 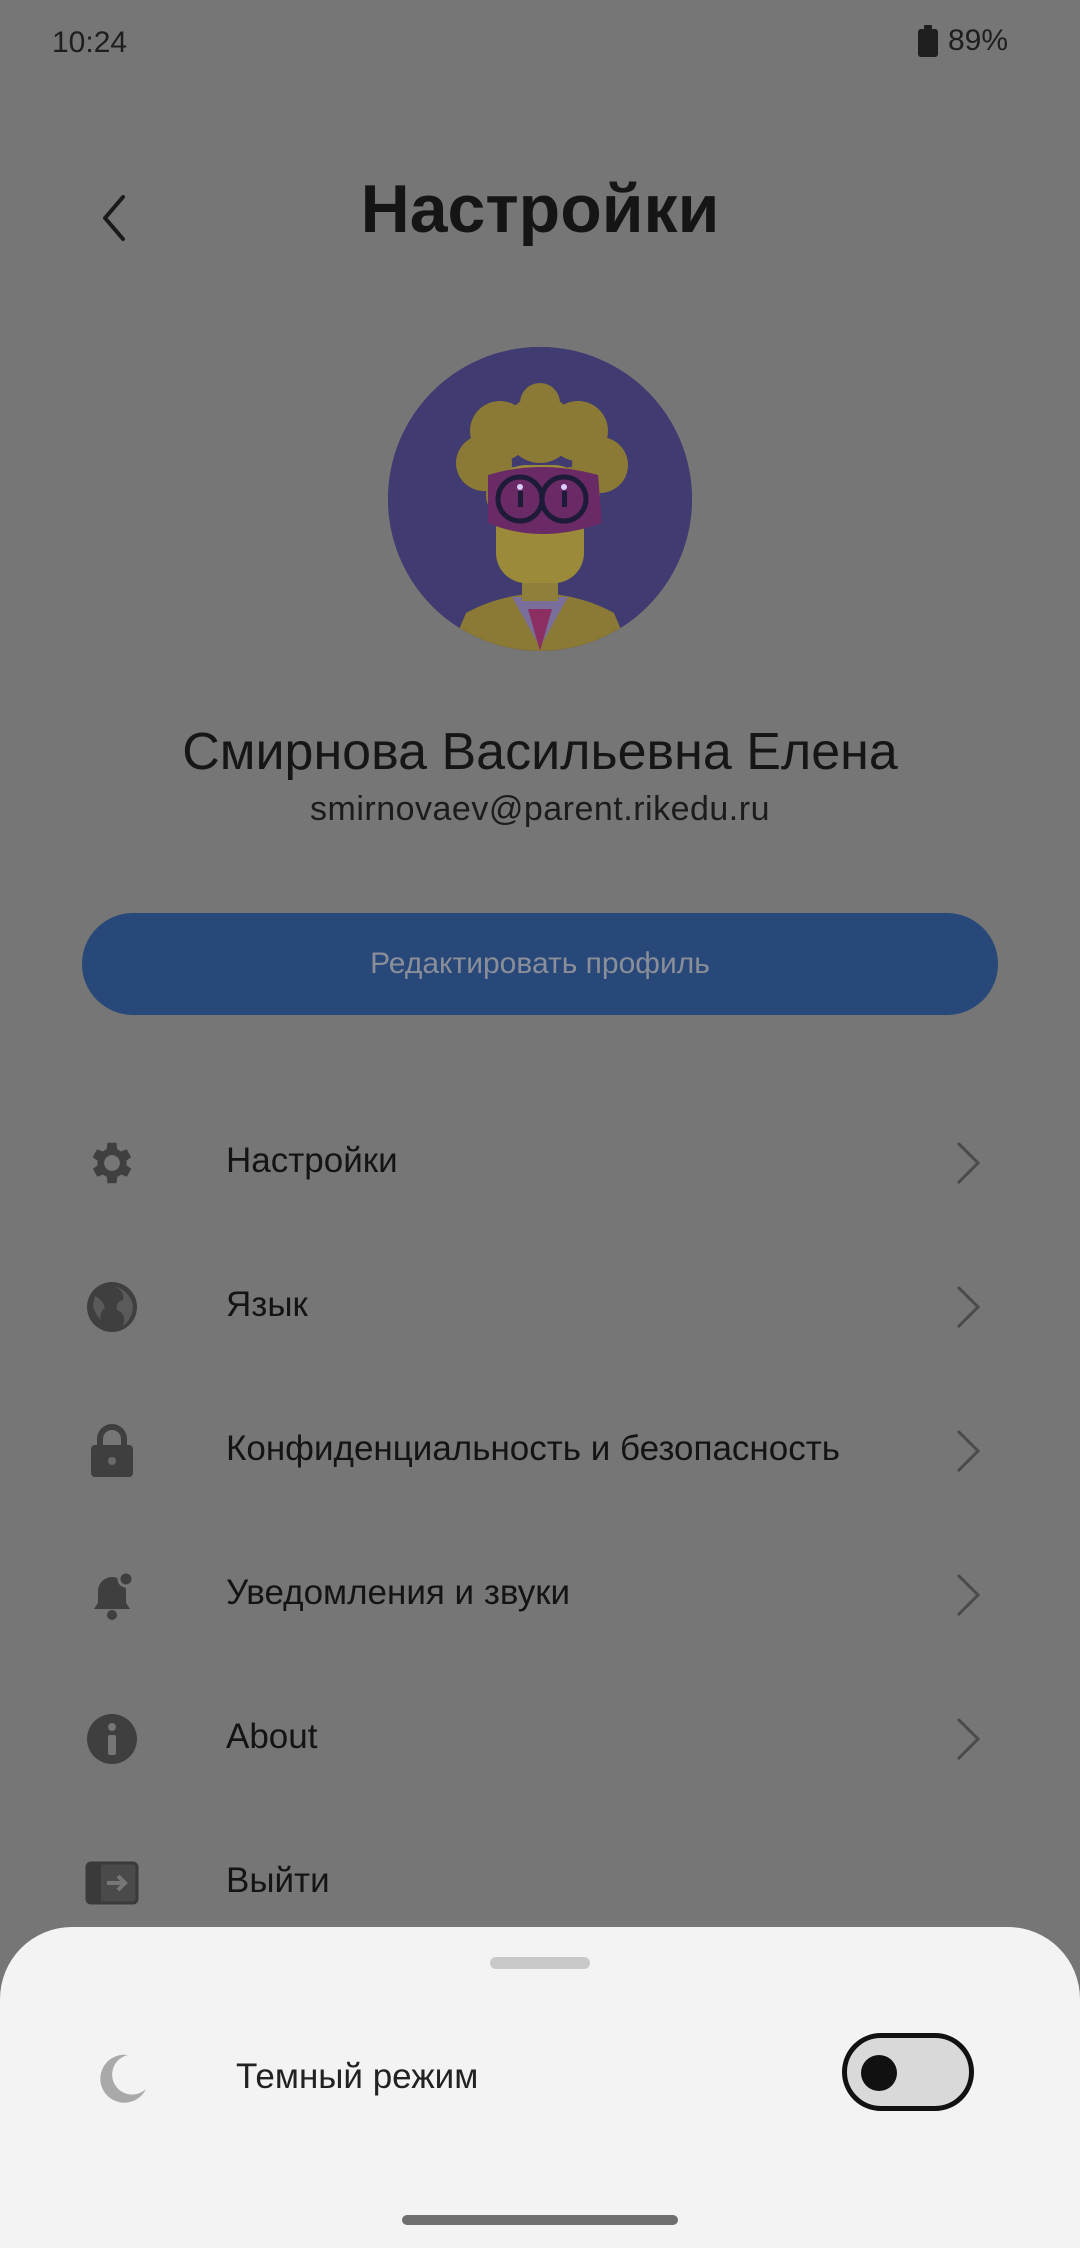 What do you see at coordinates (357, 2076) in the screenshot?
I see `dark-mode-label: Темный режим` at bounding box center [357, 2076].